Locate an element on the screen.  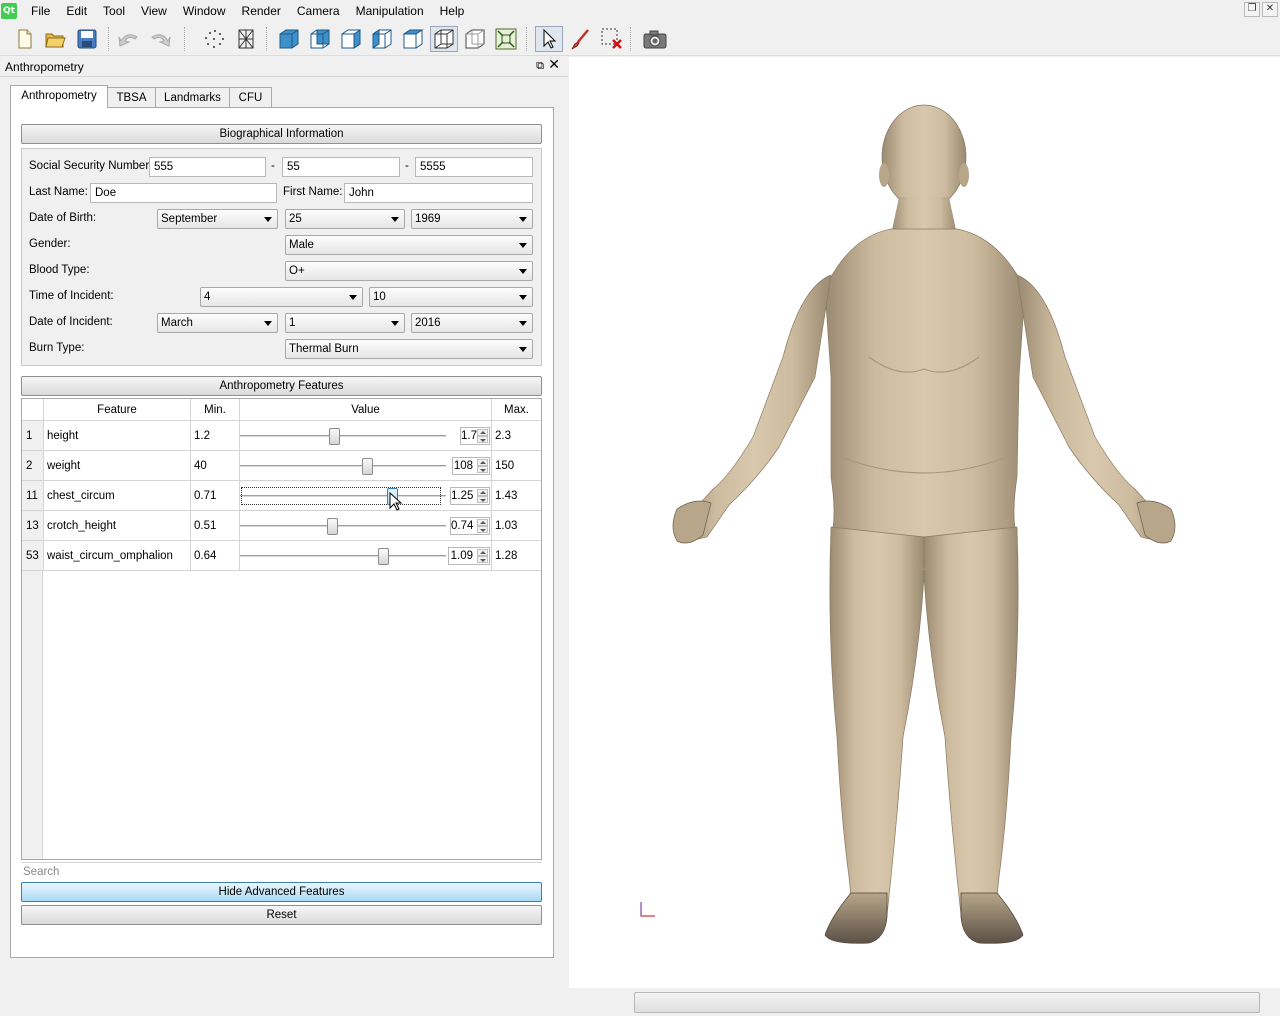
column-header-feature: Feature is located at coordinates (117, 410).